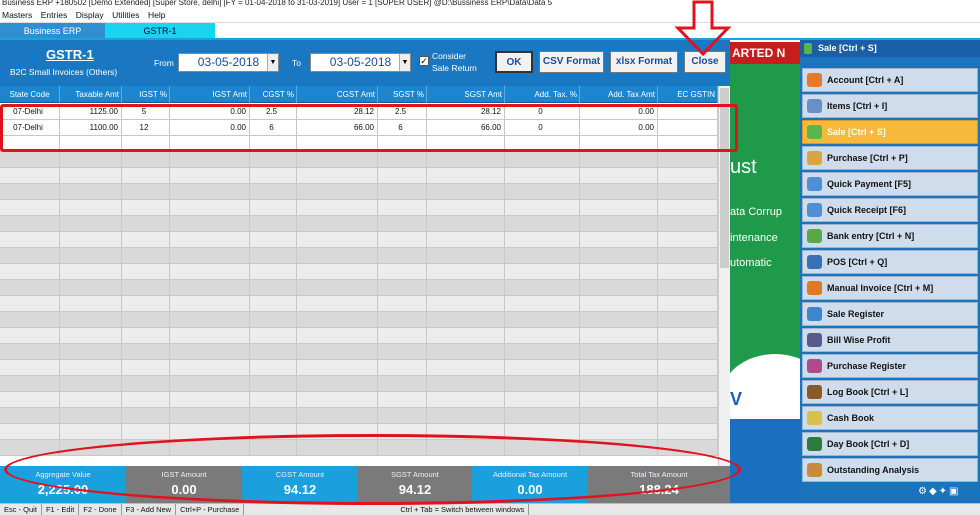 Image resolution: width=980 pixels, height=515 pixels. What do you see at coordinates (890, 444) in the screenshot?
I see `sidebar-item-day-book: Day Book [Ctrl + D]` at bounding box center [890, 444].